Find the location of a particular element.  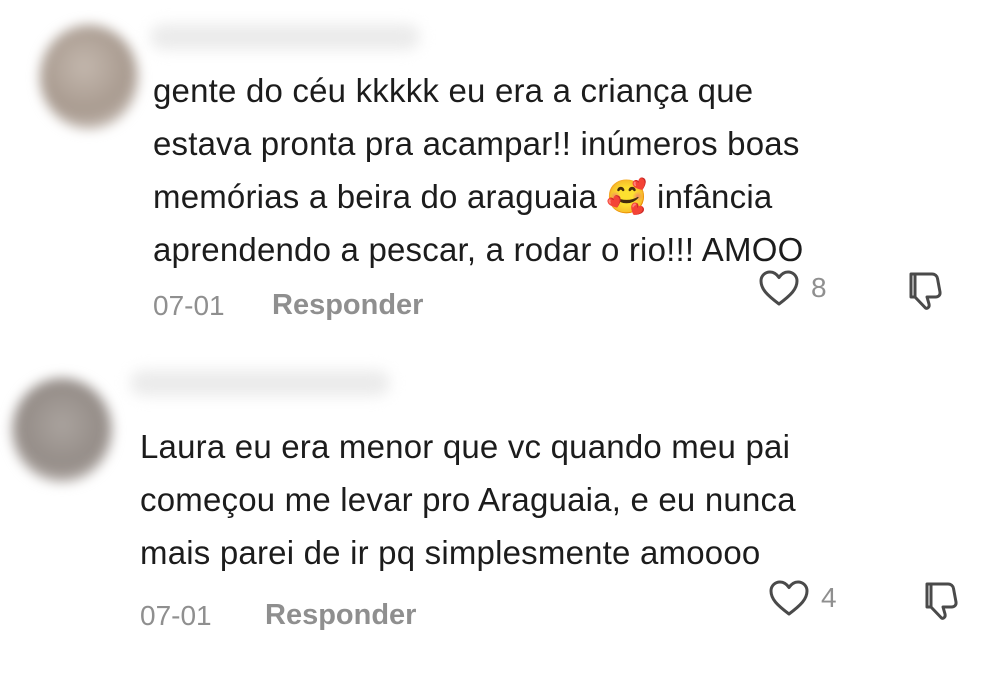

like-count: 4 is located at coordinates (829, 597).